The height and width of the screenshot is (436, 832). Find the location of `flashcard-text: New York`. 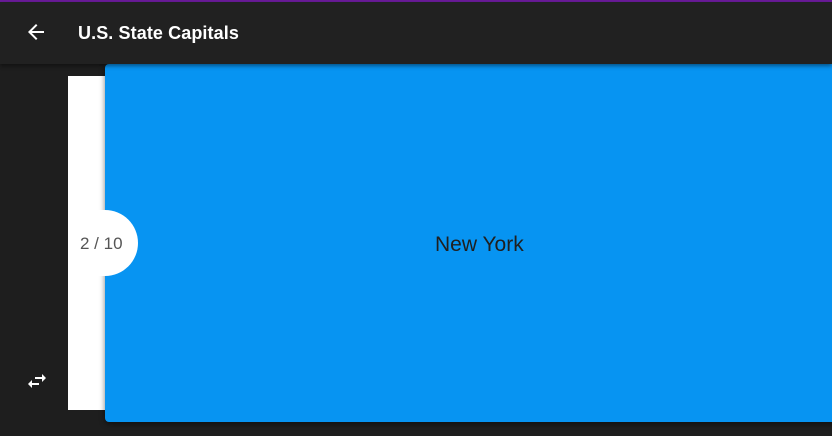

flashcard-text: New York is located at coordinates (479, 244).